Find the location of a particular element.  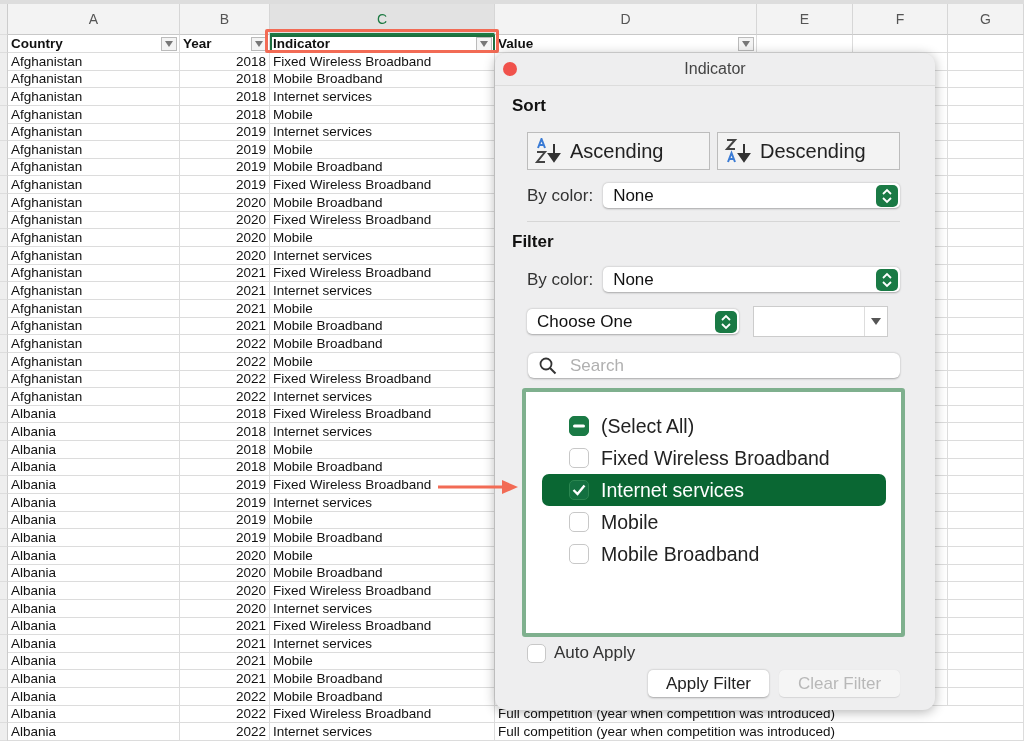

value-combobox is located at coordinates (820, 321).